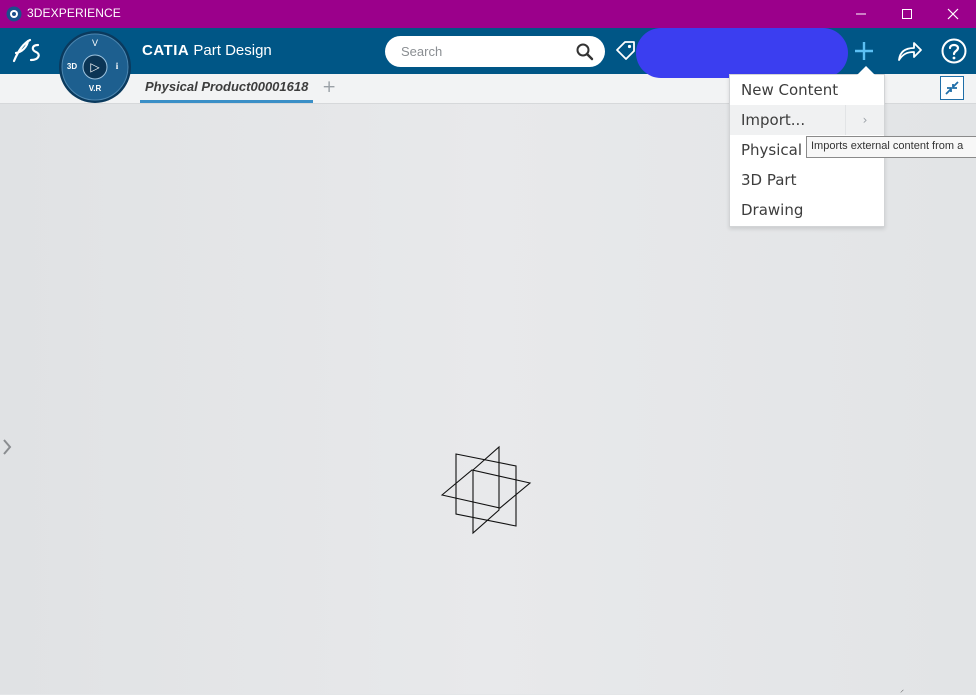  What do you see at coordinates (866, 70) in the screenshot?
I see `menu-caret` at bounding box center [866, 70].